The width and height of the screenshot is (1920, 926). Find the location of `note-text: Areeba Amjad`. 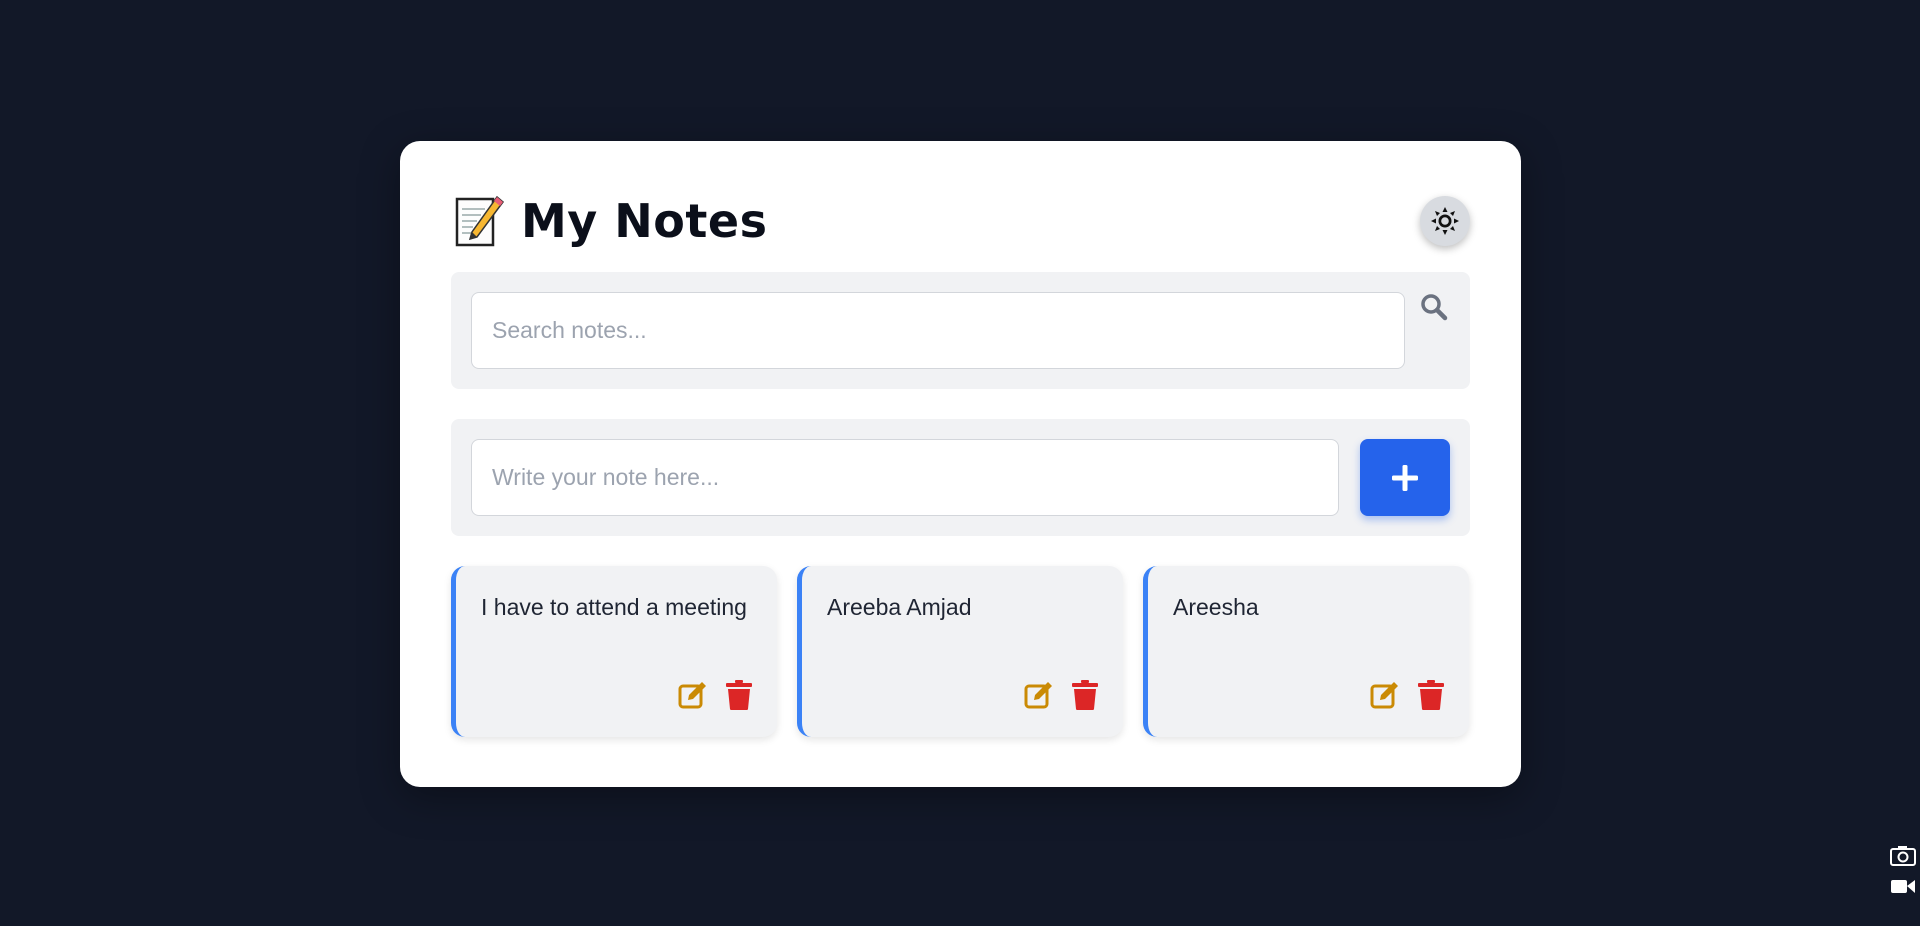

note-text: Areeba Amjad is located at coordinates (899, 607).